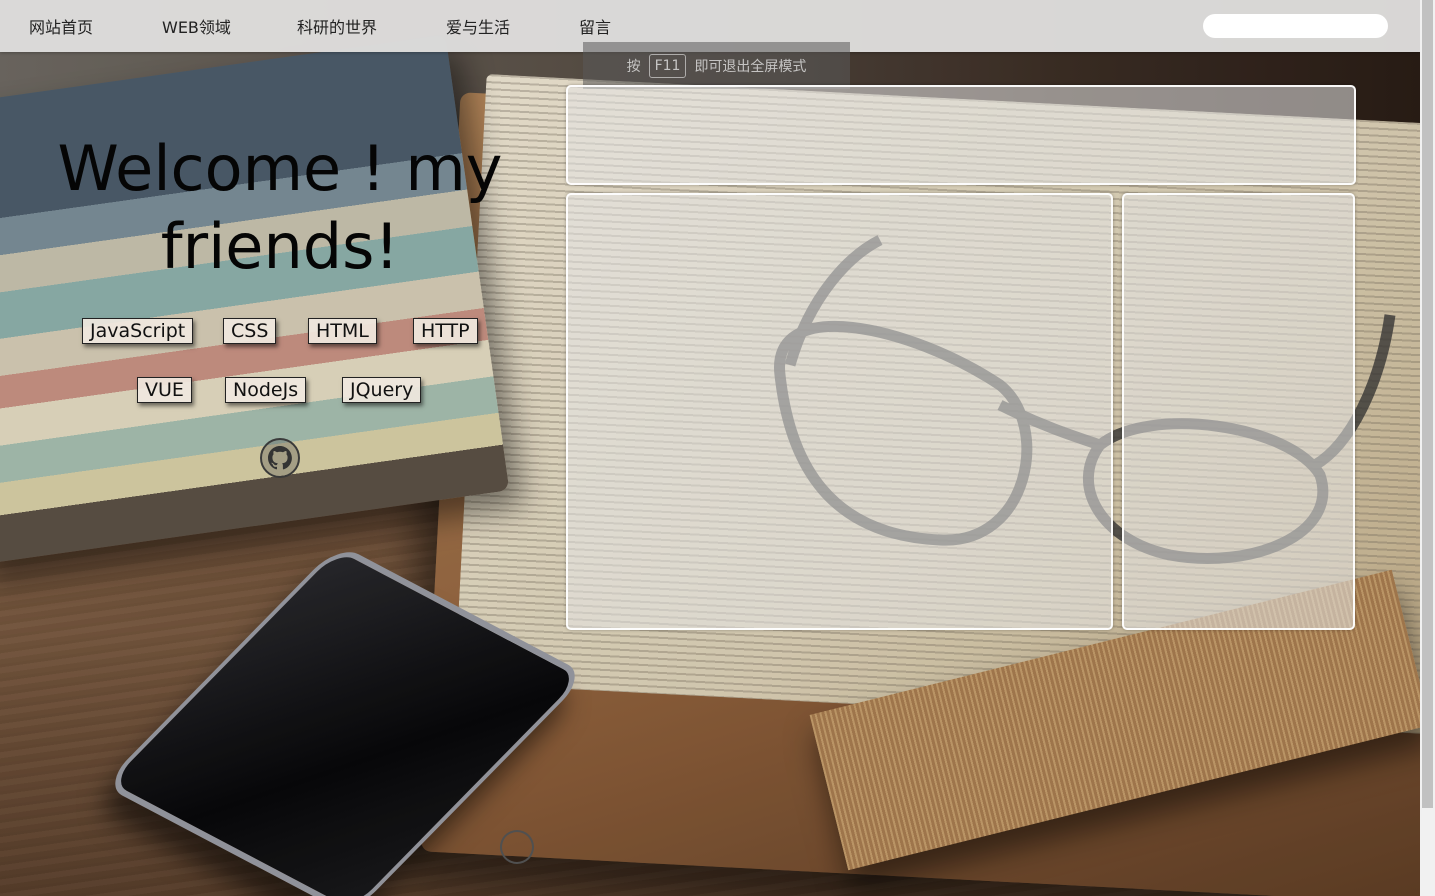 The height and width of the screenshot is (896, 1435). I want to click on nav-web: WEB领域, so click(196, 26).